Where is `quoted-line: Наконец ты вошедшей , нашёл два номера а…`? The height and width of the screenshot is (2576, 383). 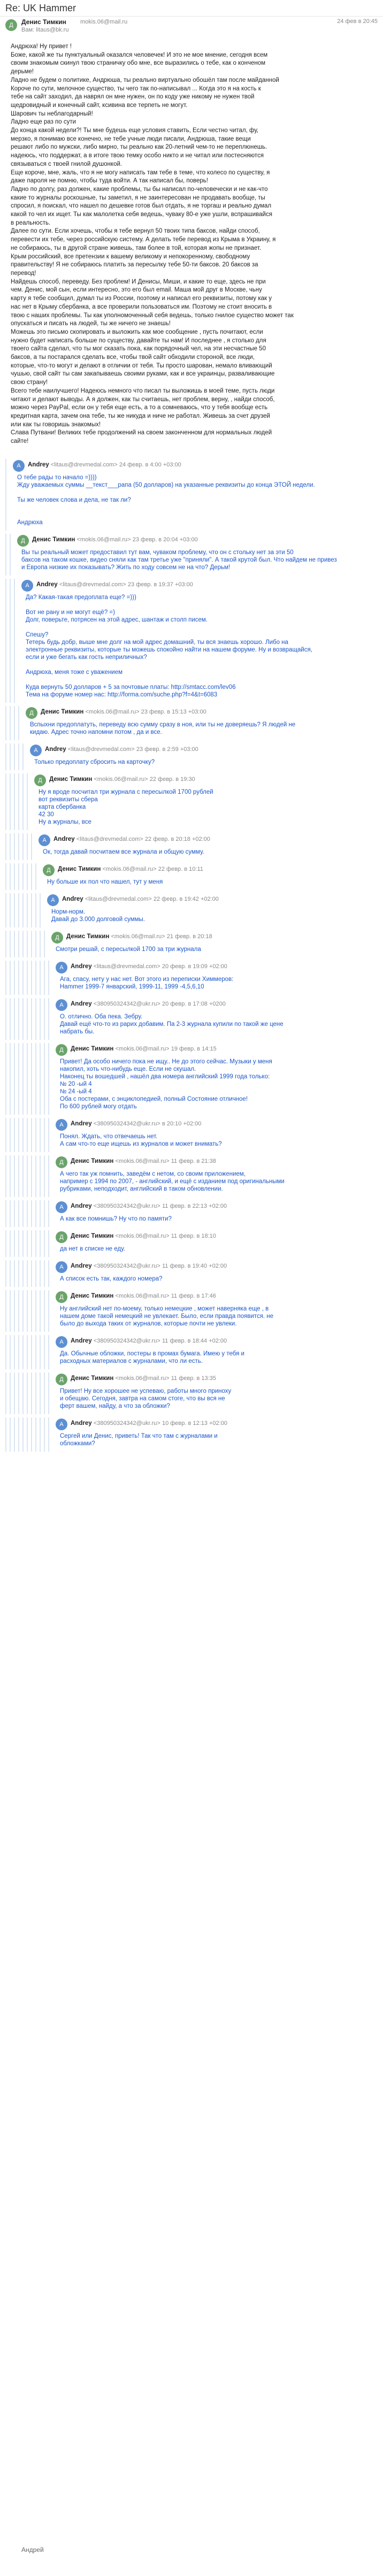
quoted-line: Наконец ты вошедшей , нашёл два номера а… is located at coordinates (165, 1076).